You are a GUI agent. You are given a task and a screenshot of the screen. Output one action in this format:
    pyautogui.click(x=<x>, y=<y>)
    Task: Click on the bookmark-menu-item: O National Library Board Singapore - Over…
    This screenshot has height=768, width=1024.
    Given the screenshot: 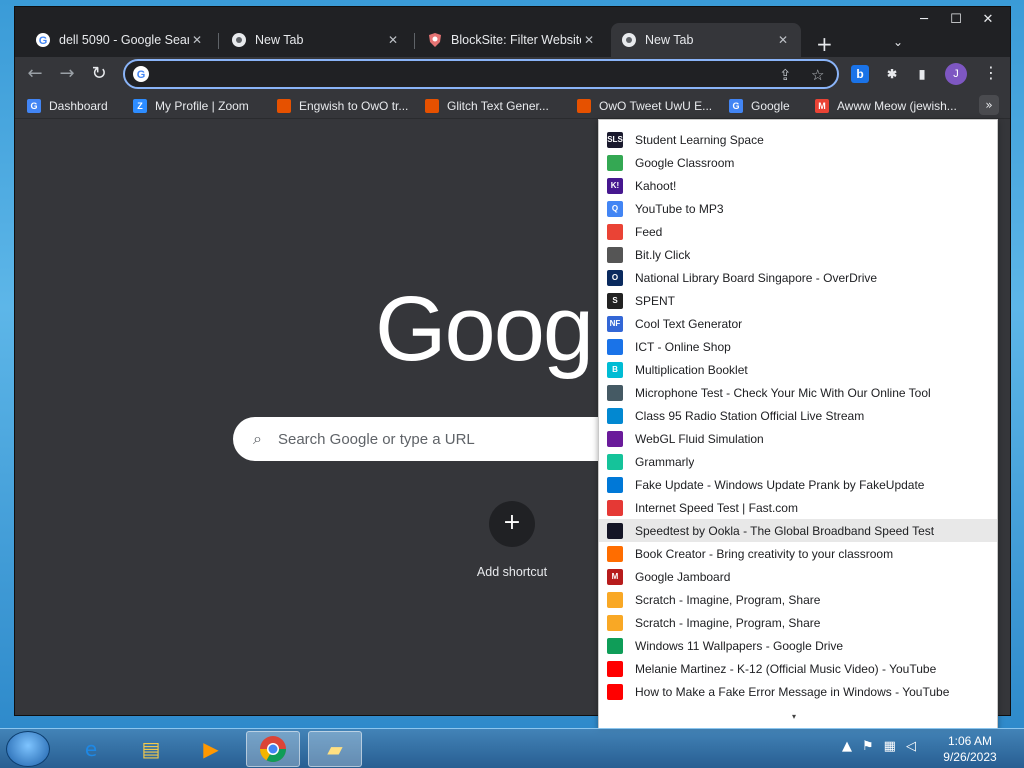 What is the action you would take?
    pyautogui.click(x=798, y=277)
    